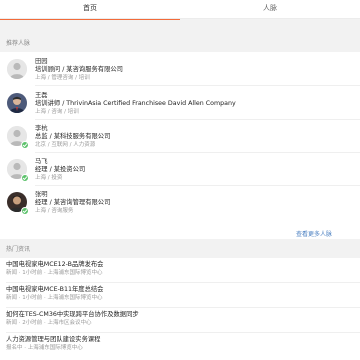 This screenshot has width=360, height=360. What do you see at coordinates (55, 289) in the screenshot?
I see `news-title: 中国电视家电MCE-B11年度总结会` at bounding box center [55, 289].